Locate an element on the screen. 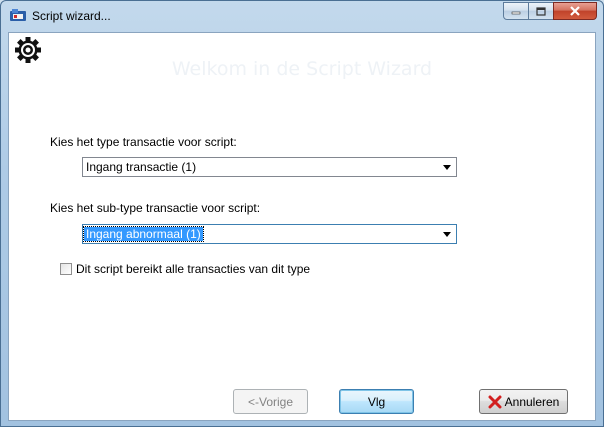 This screenshot has width=604, height=427. maximize-icon is located at coordinates (541, 11).